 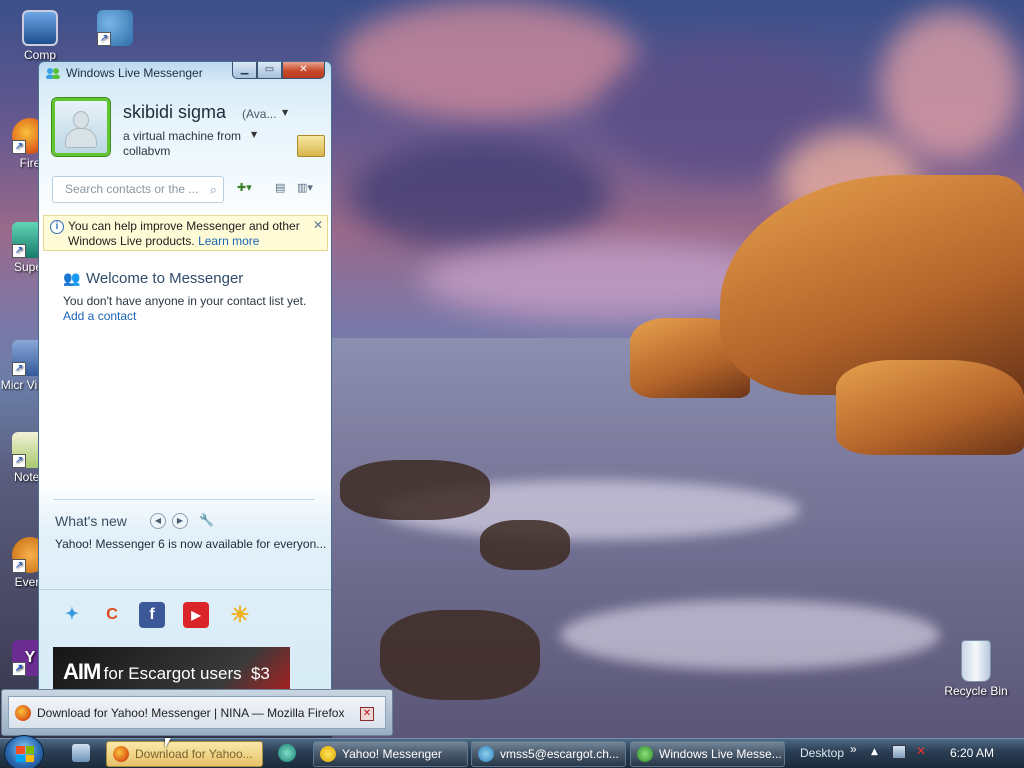 I want to click on window-title: Windows Live Messenger, so click(x=134, y=73).